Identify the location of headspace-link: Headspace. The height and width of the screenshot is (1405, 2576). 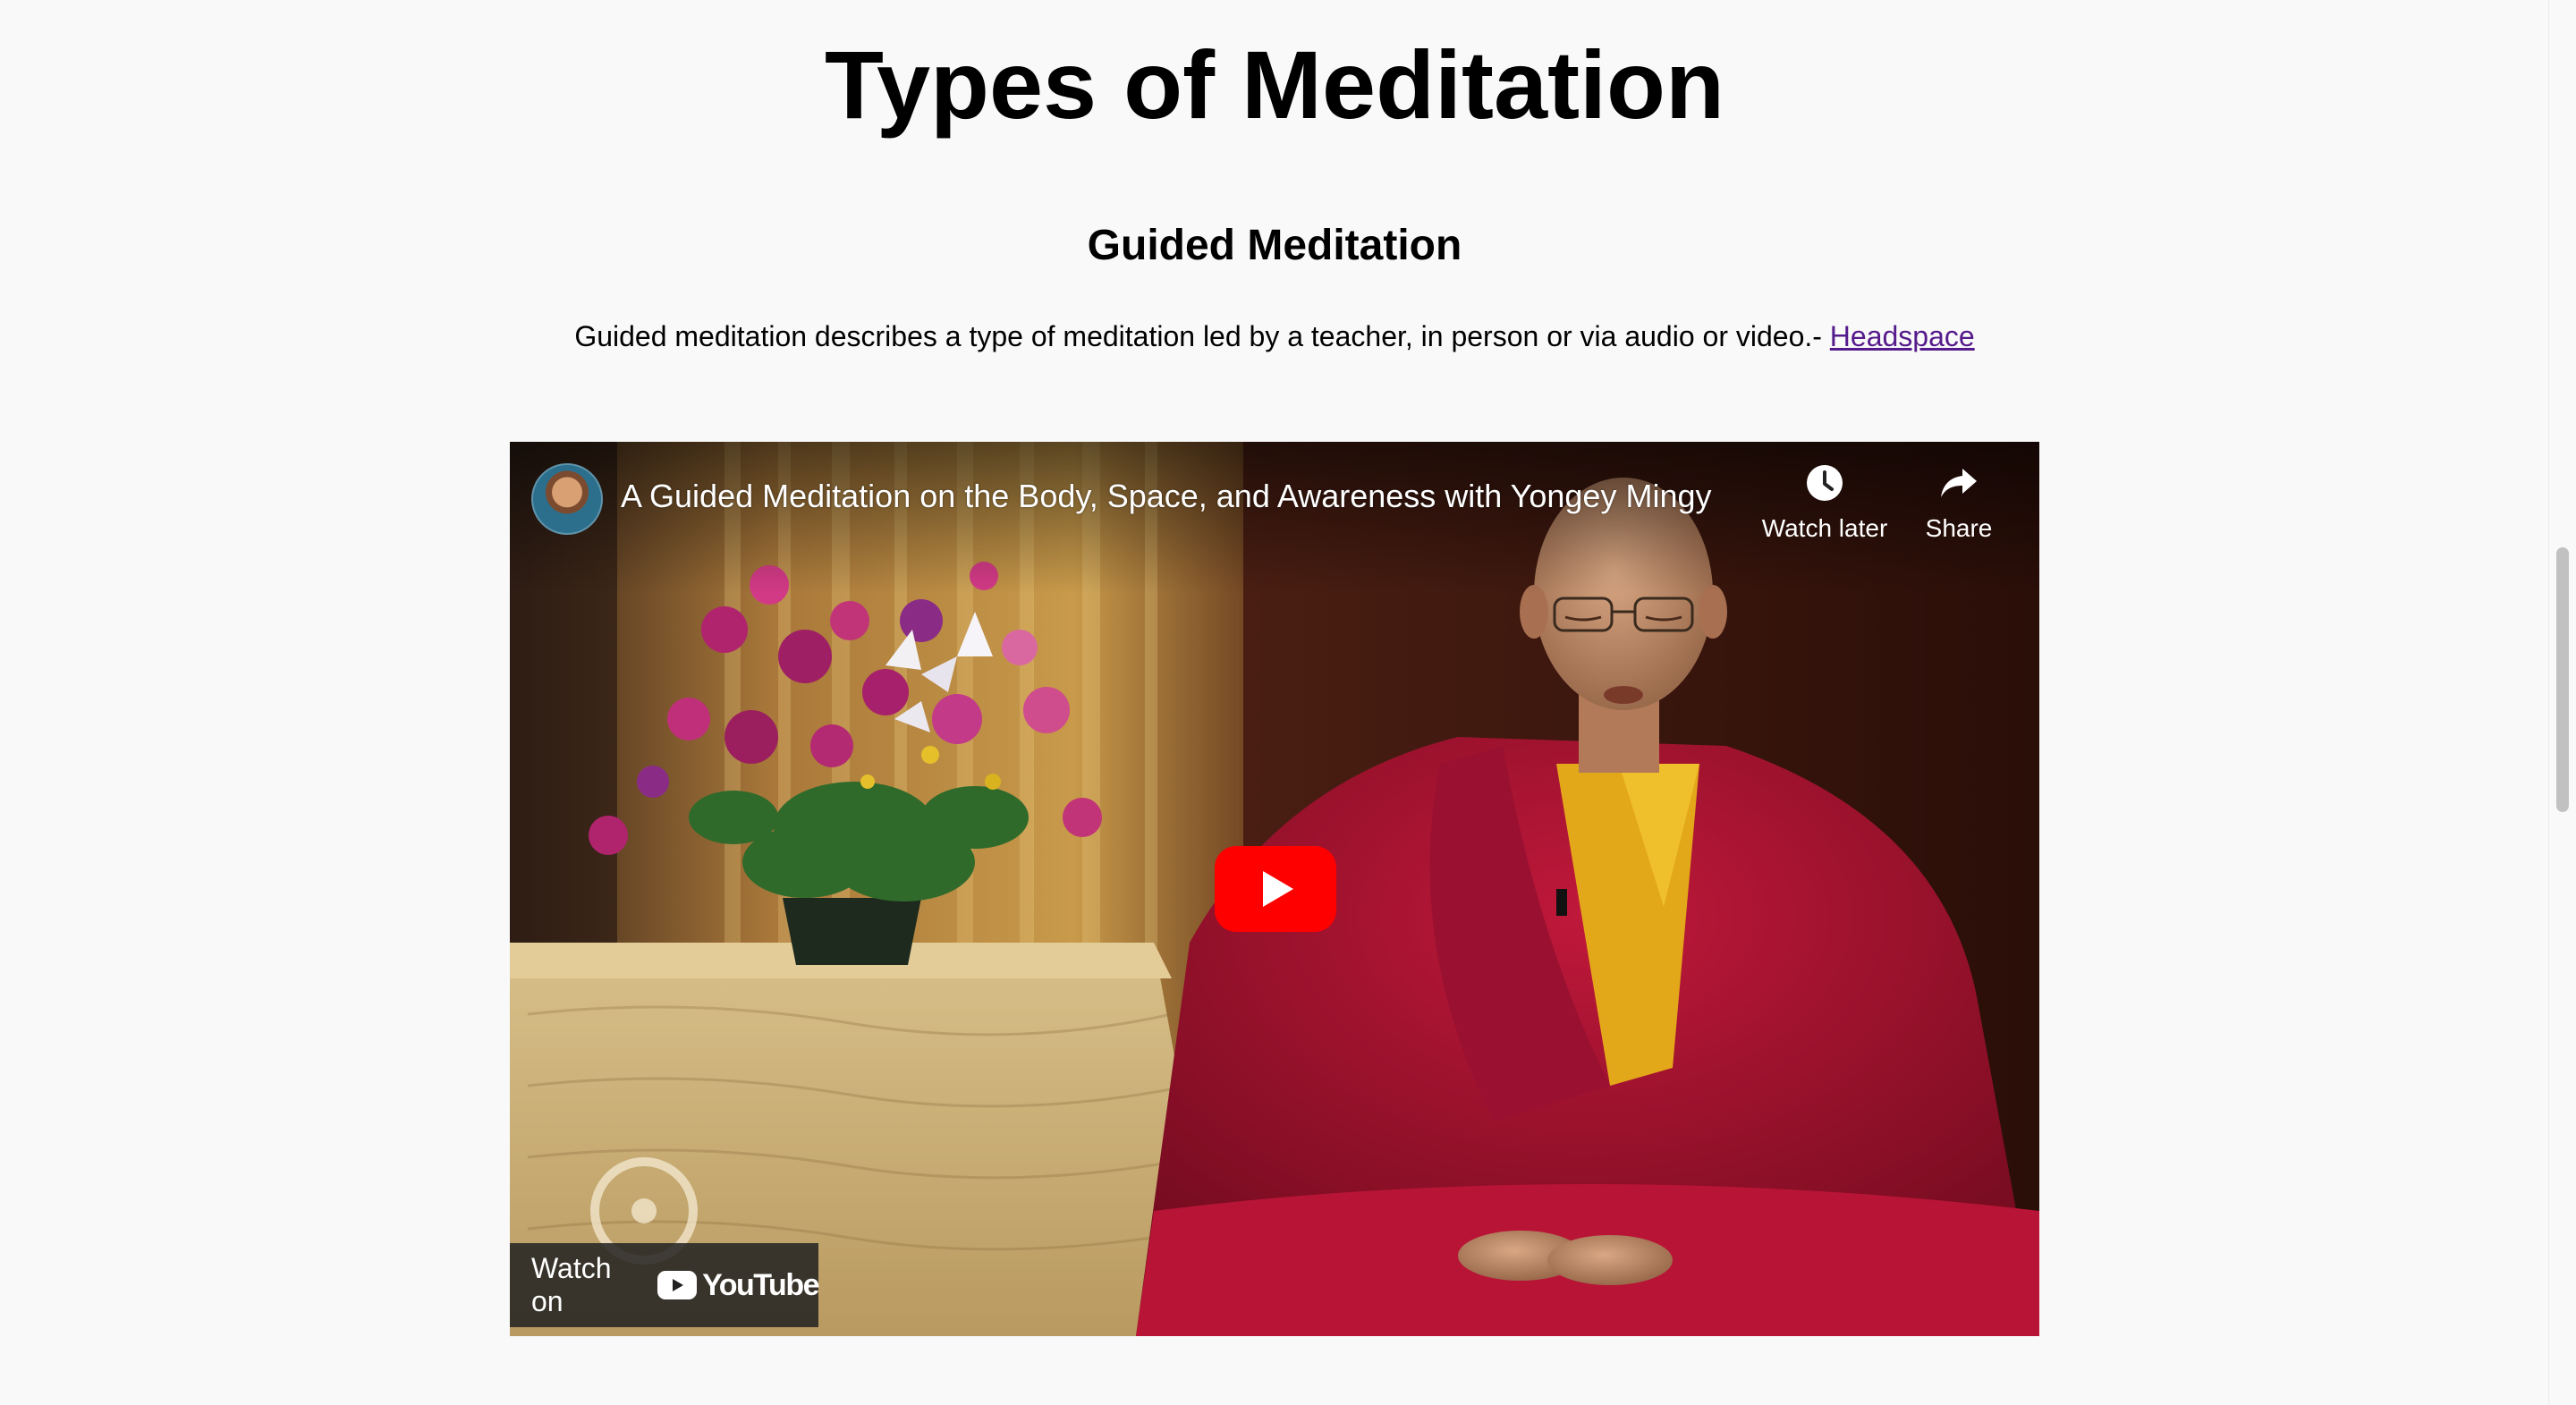
(1902, 336).